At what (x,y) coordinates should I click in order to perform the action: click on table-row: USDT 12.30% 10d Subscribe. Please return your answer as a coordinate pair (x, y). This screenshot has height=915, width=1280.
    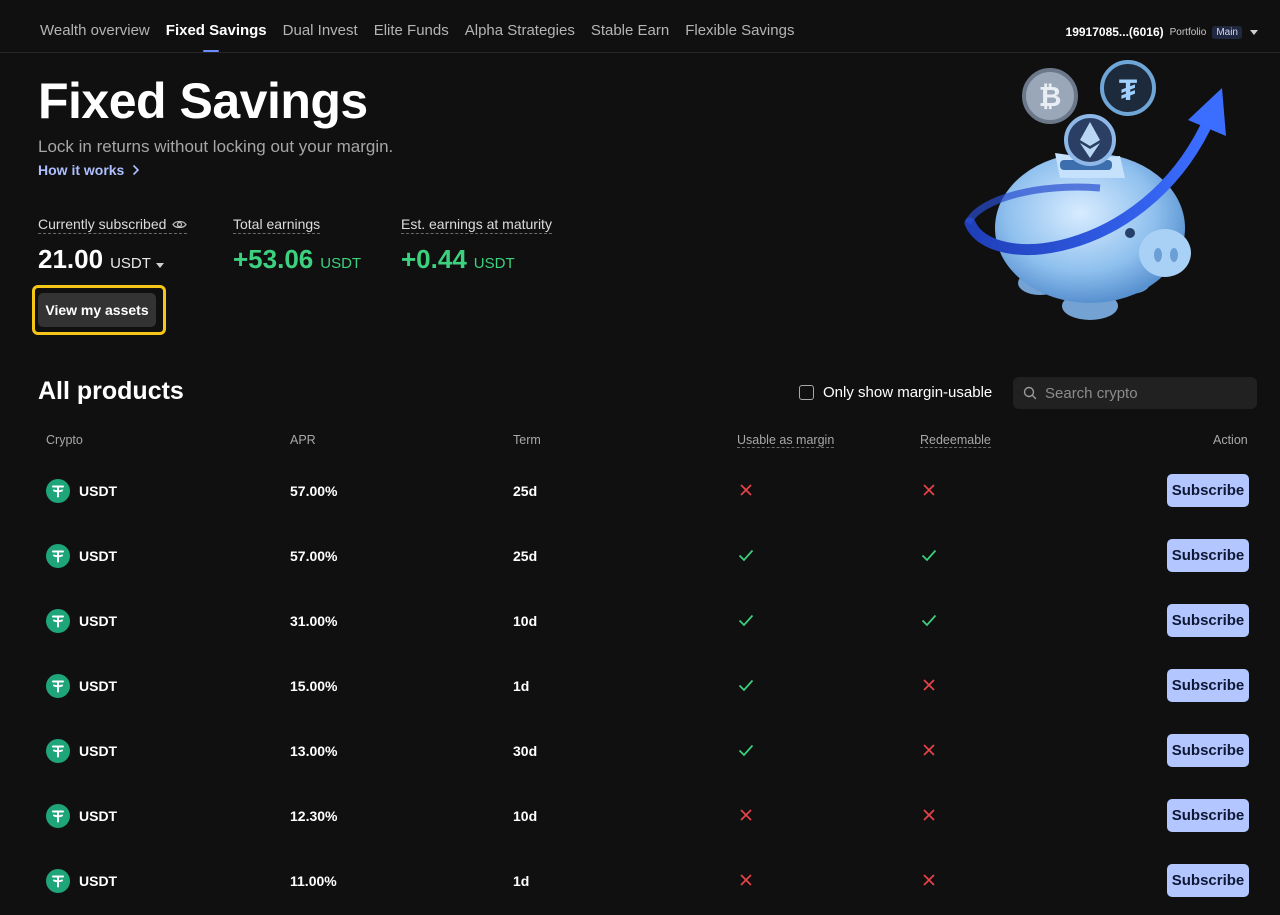
    Looking at the image, I should click on (640, 831).